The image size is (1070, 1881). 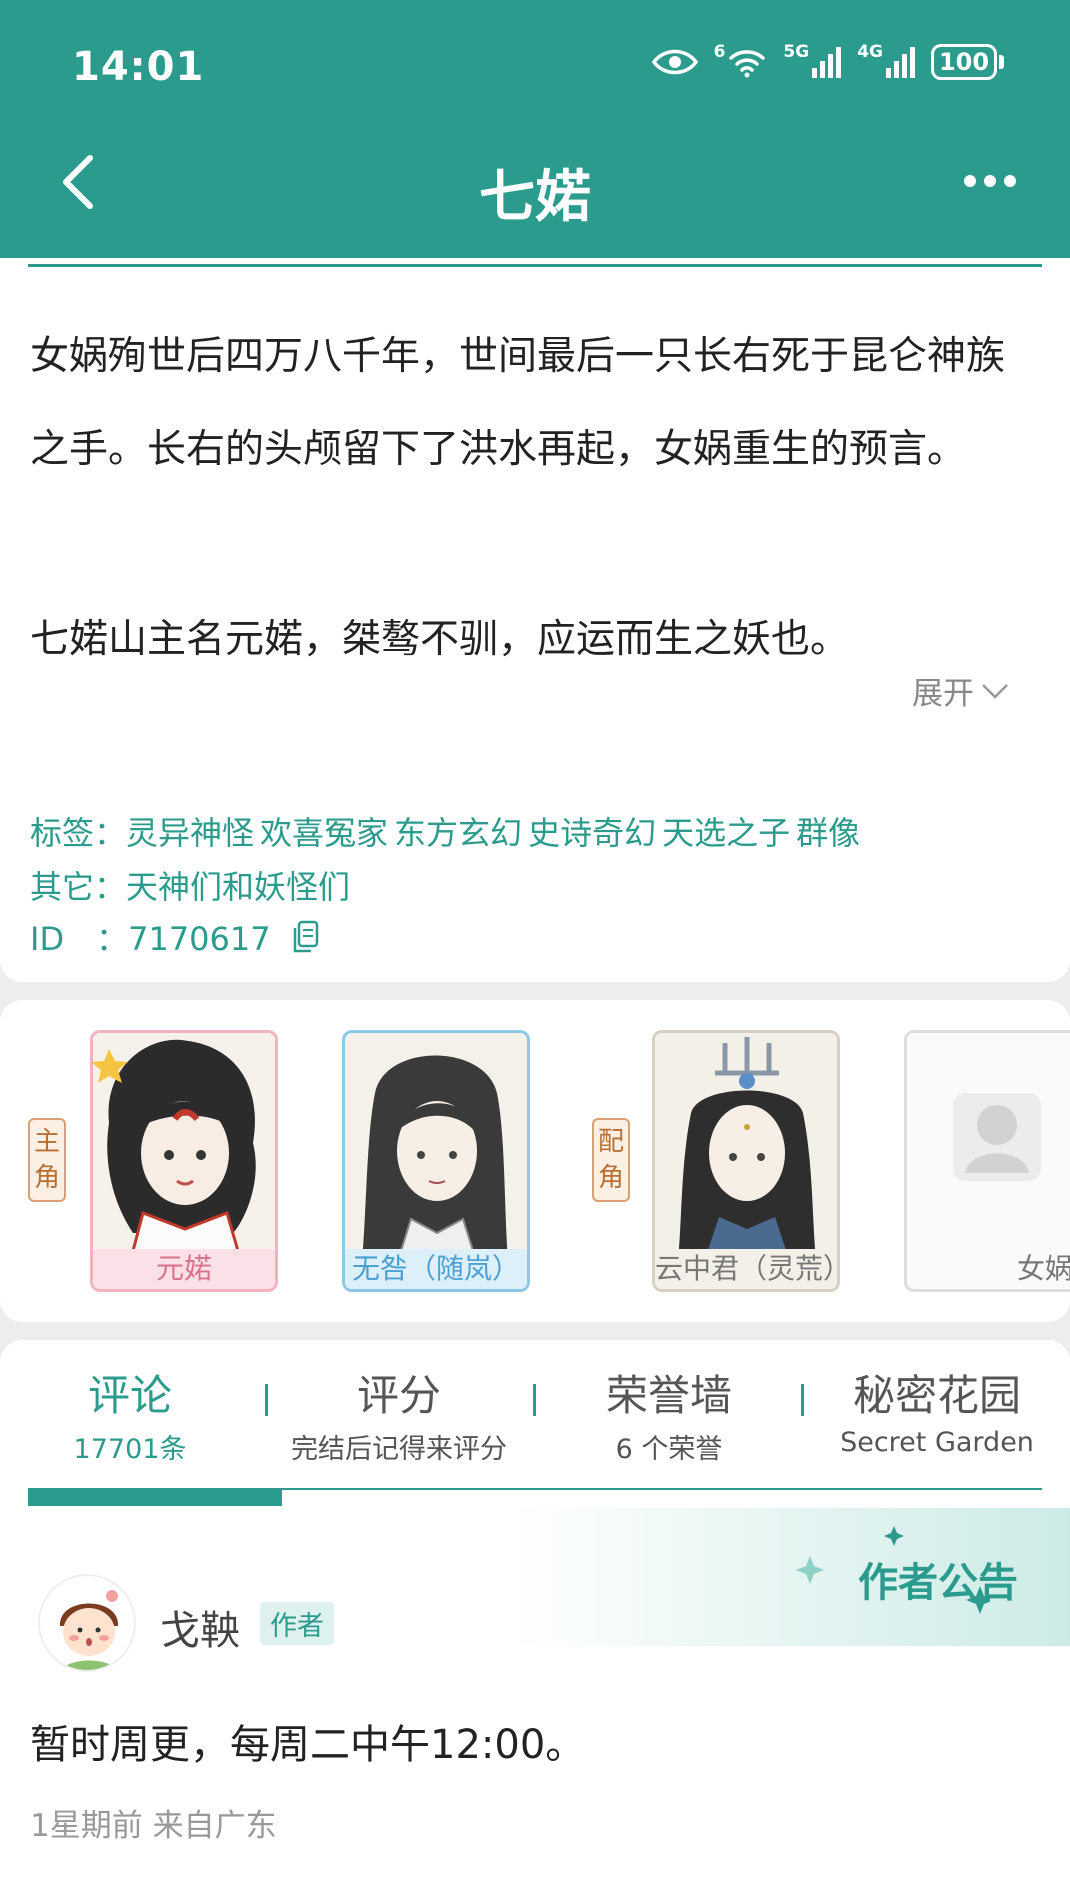 What do you see at coordinates (535, 129) in the screenshot?
I see `app-header: 14:01 6 5G 4G 100 七婼` at bounding box center [535, 129].